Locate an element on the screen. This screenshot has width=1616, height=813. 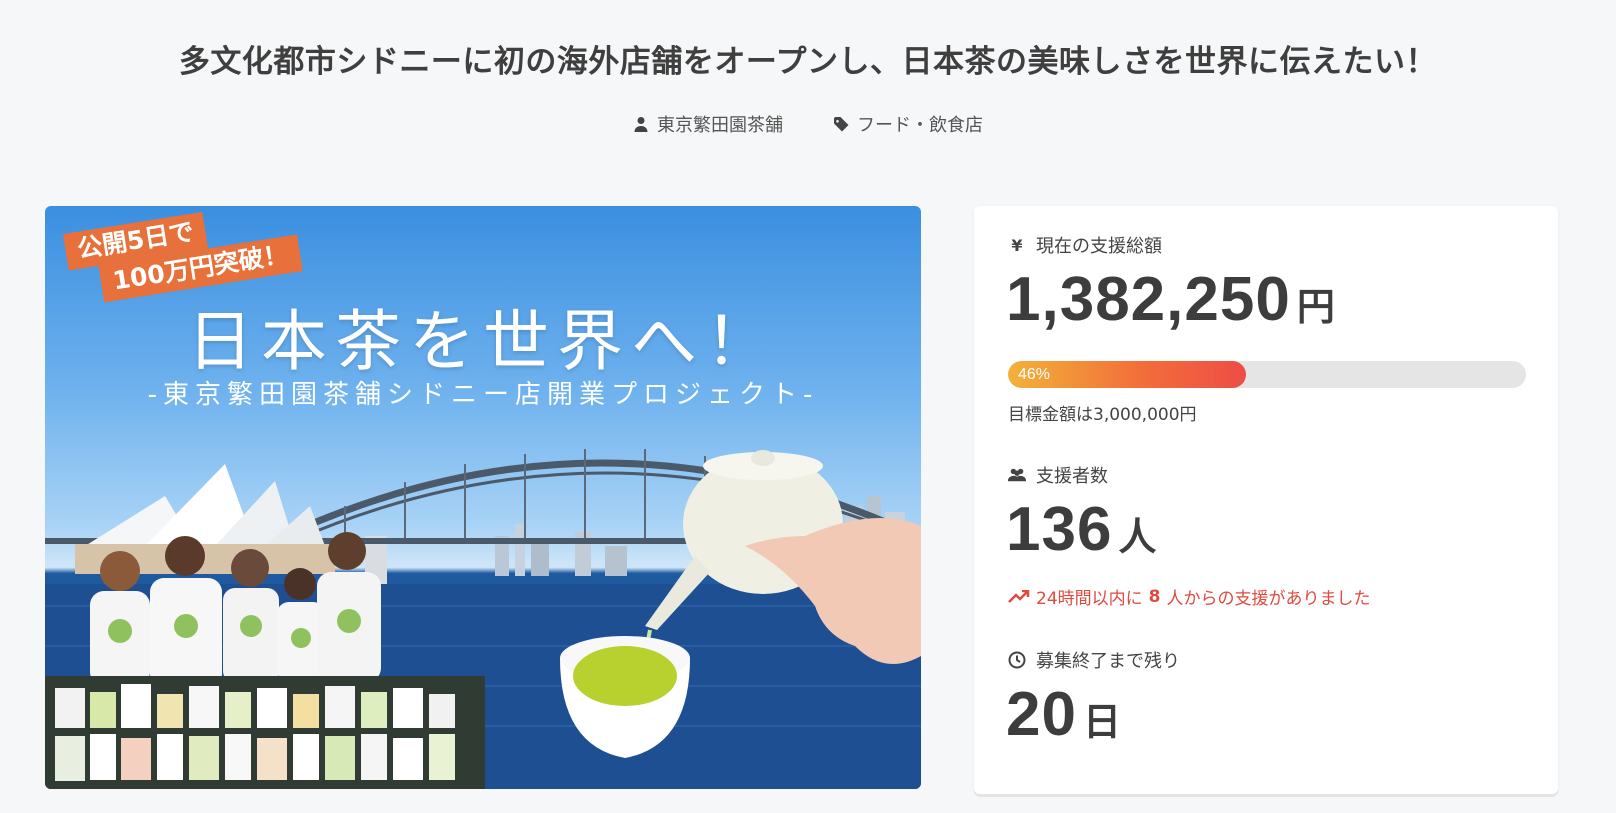
recent-suffix: 人からの支援がありました is located at coordinates (1268, 599).